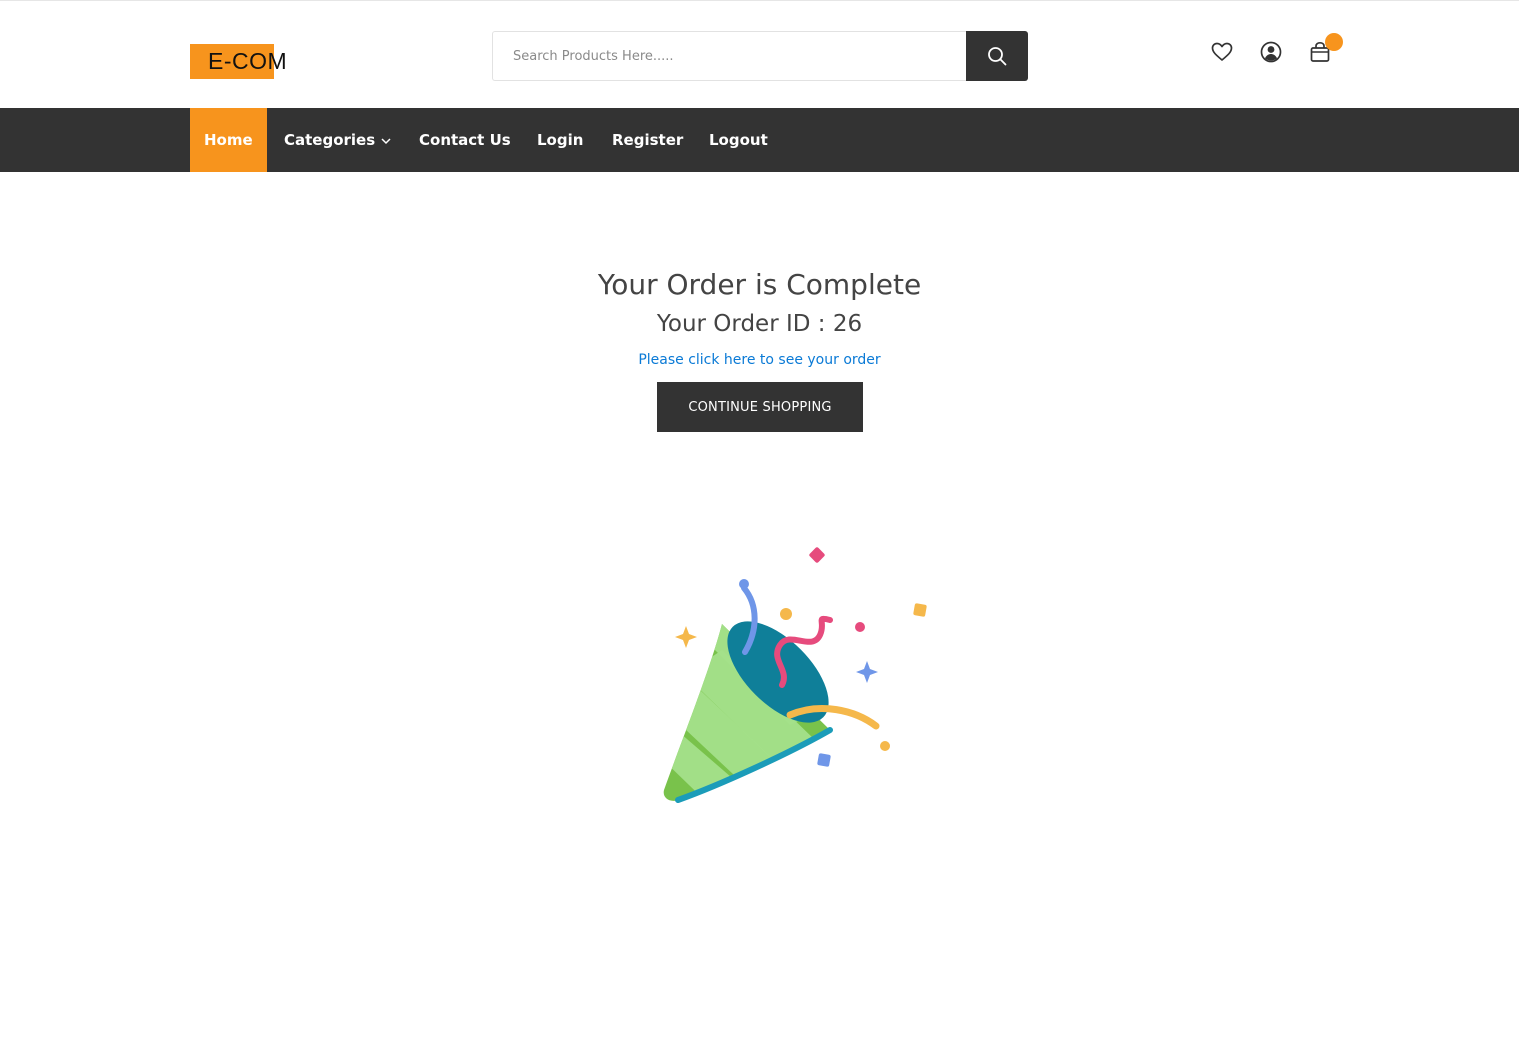 This screenshot has height=1050, width=1519. I want to click on site-header: E-COM, so click(759, 54).